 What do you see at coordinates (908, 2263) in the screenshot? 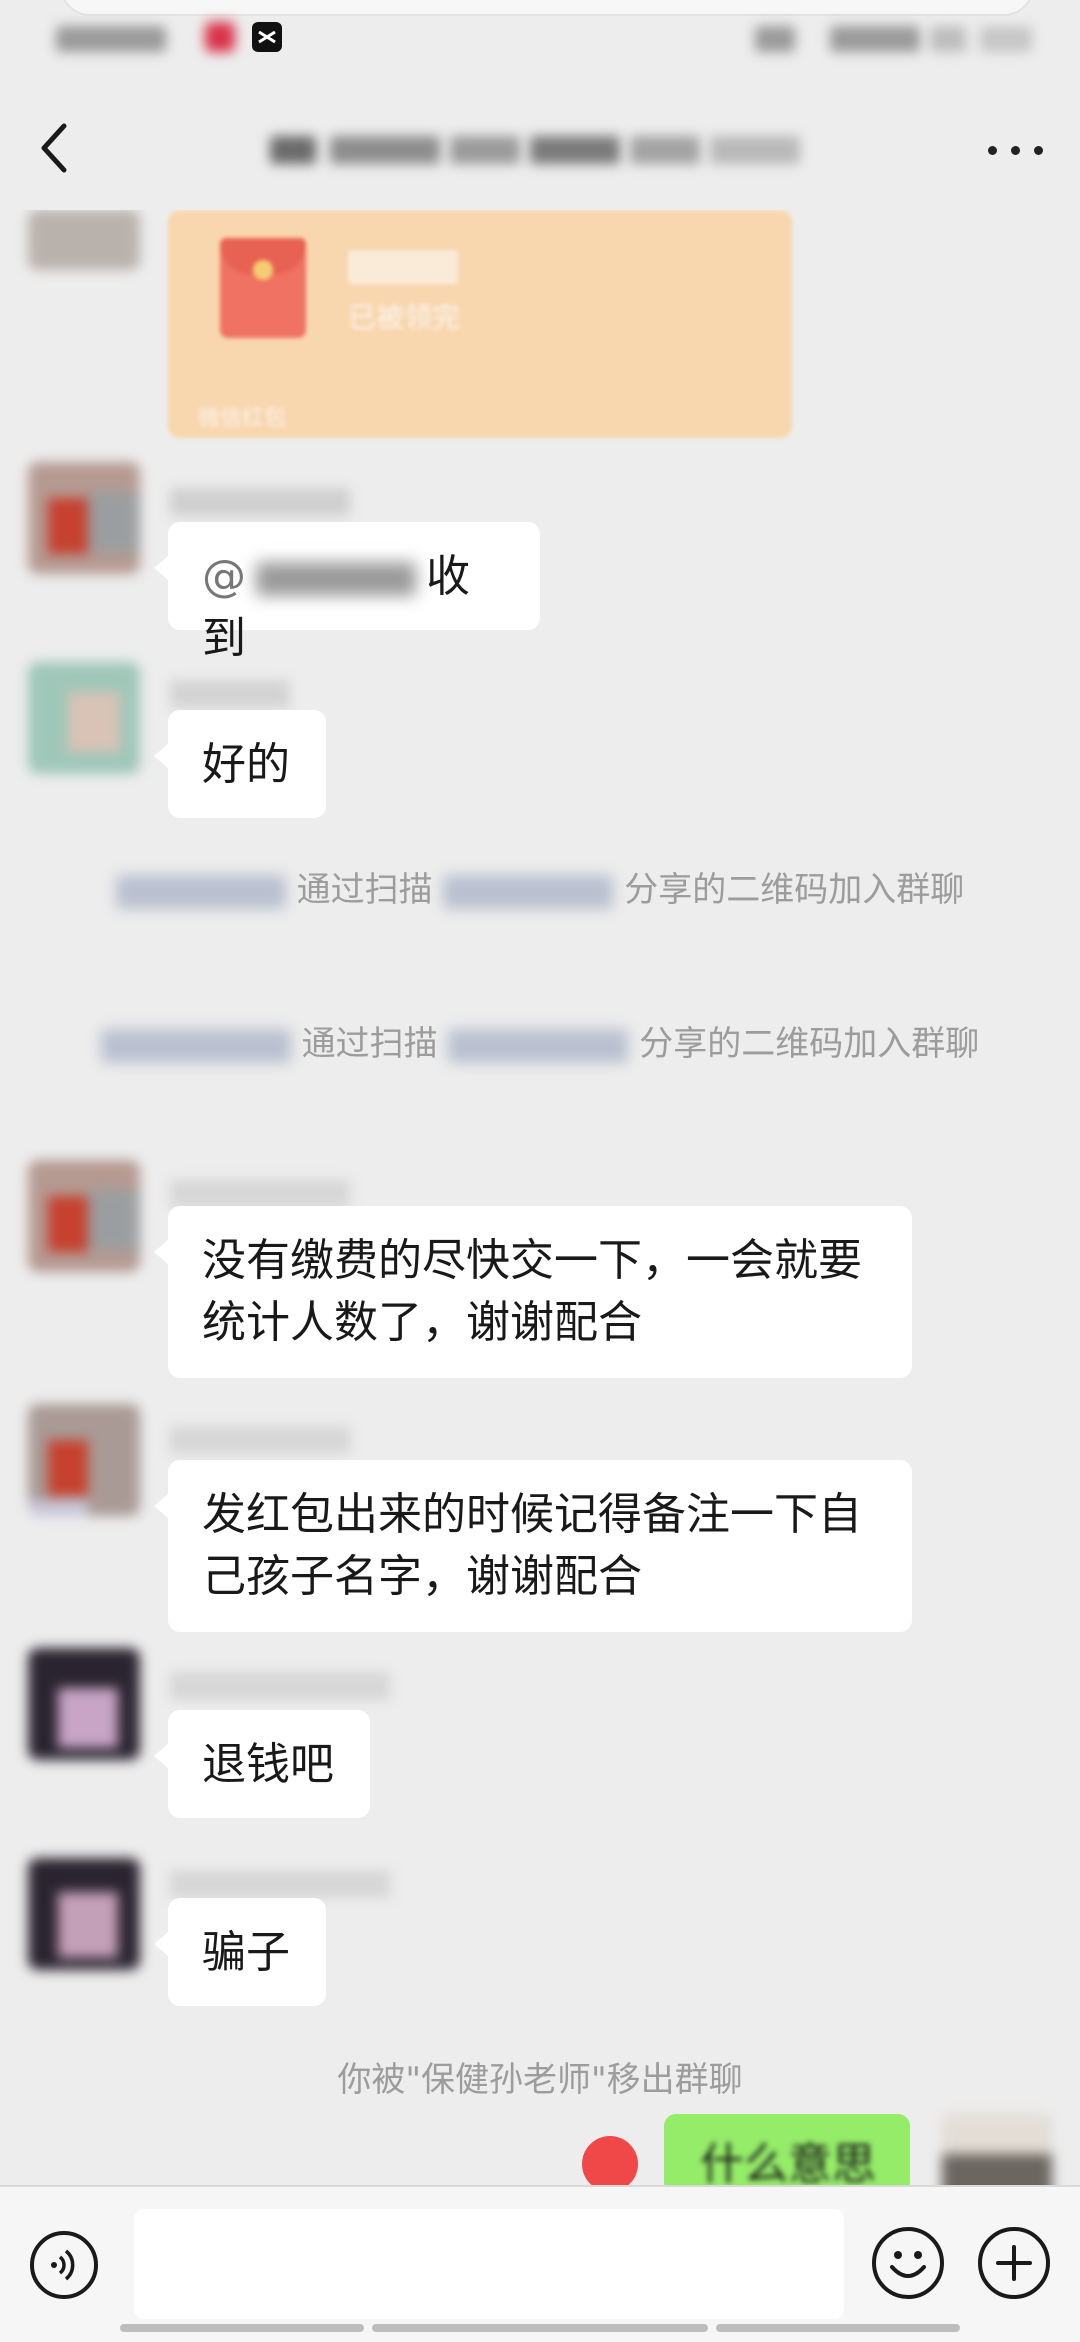
I see `emoji-icon` at bounding box center [908, 2263].